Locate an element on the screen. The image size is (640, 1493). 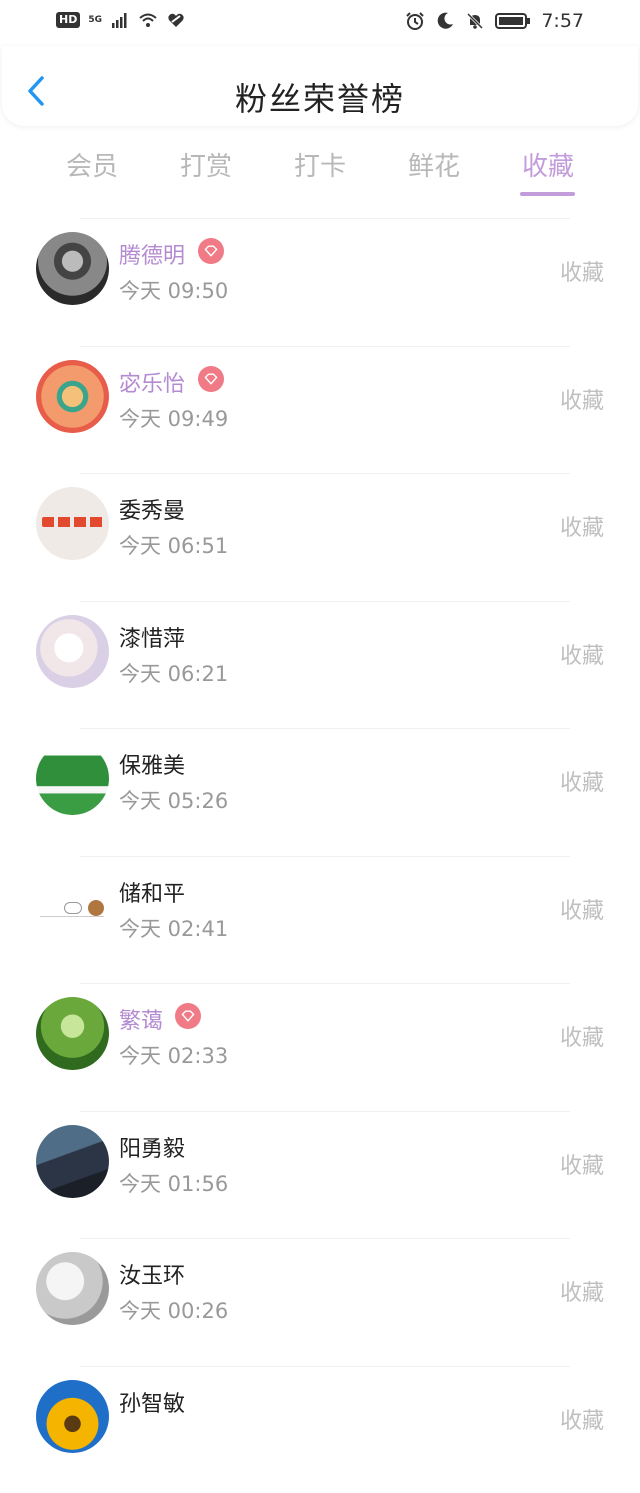
fan-name: 孙智敏 is located at coordinates (152, 1402).